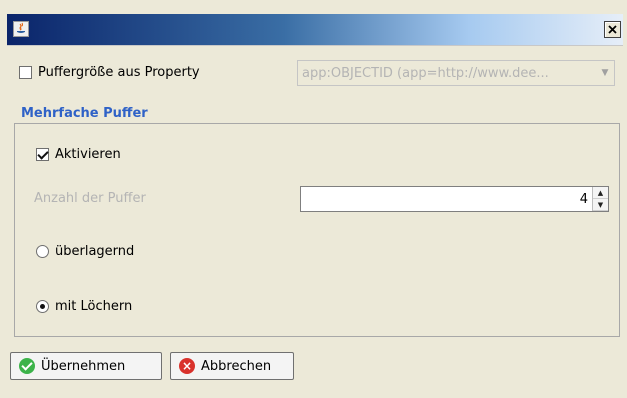 This screenshot has width=627, height=398. I want to click on apply-button: Übernehmen, so click(86, 366).